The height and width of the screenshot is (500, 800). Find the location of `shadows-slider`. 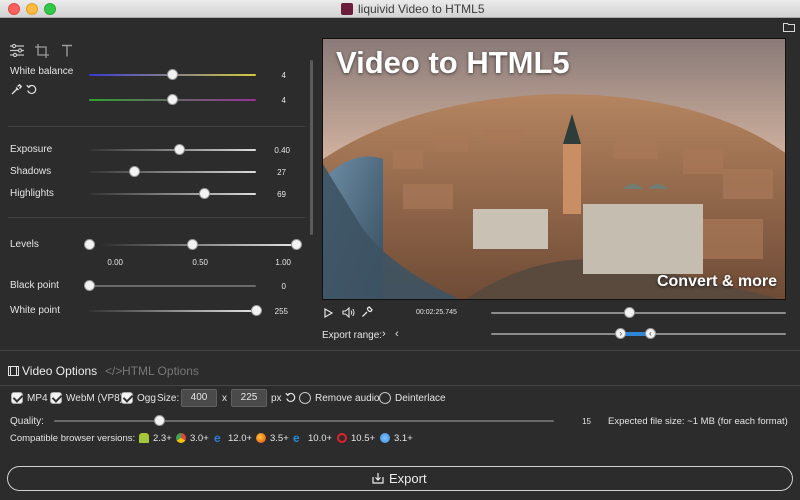

shadows-slider is located at coordinates (172, 172).